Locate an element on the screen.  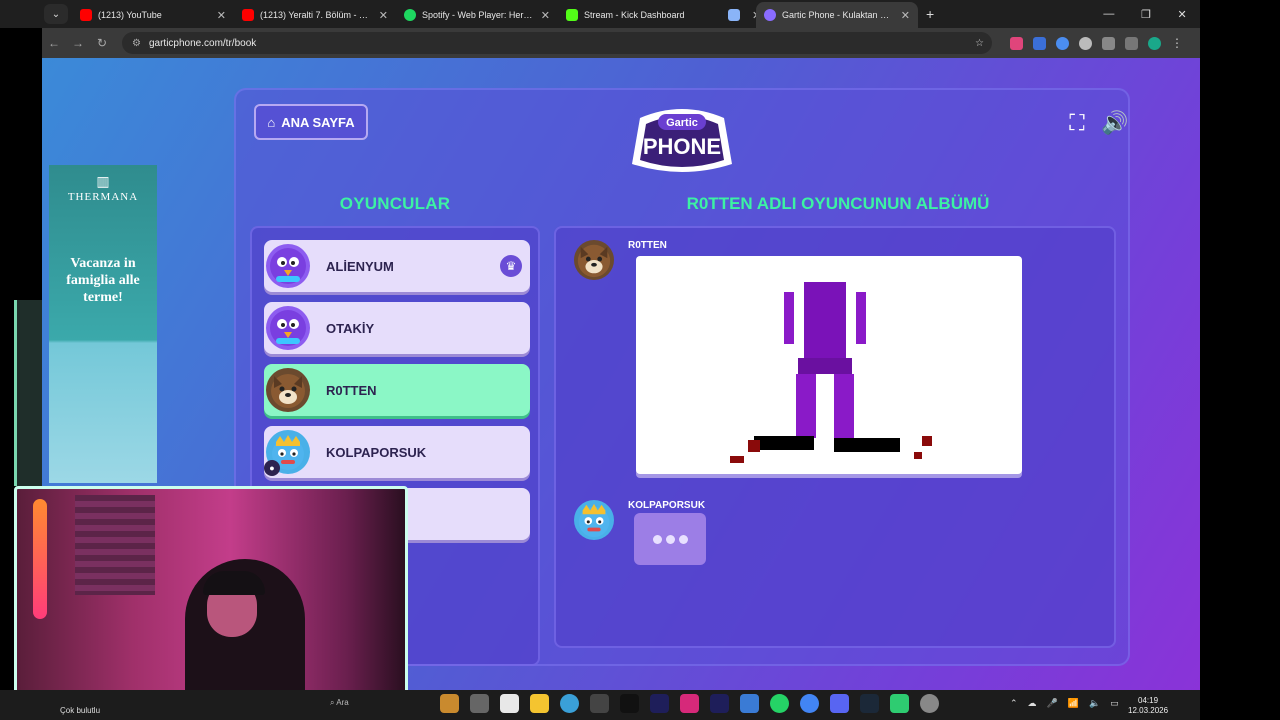
player-row-kolpaporsuk: ● KOLPAPORSUK is located at coordinates (397, 452).